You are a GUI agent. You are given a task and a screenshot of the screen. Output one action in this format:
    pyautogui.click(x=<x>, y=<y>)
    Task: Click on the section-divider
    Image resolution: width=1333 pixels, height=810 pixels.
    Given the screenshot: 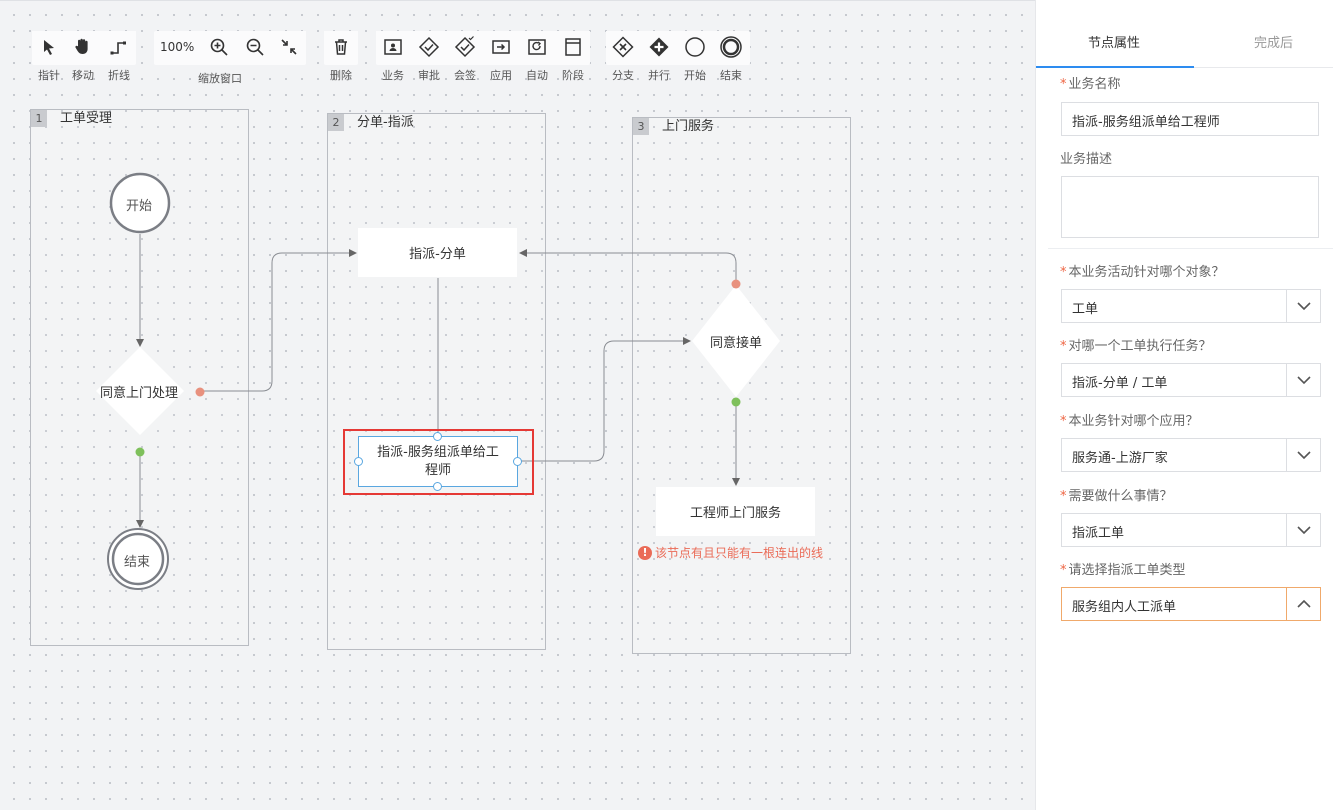 What is the action you would take?
    pyautogui.click(x=1190, y=248)
    